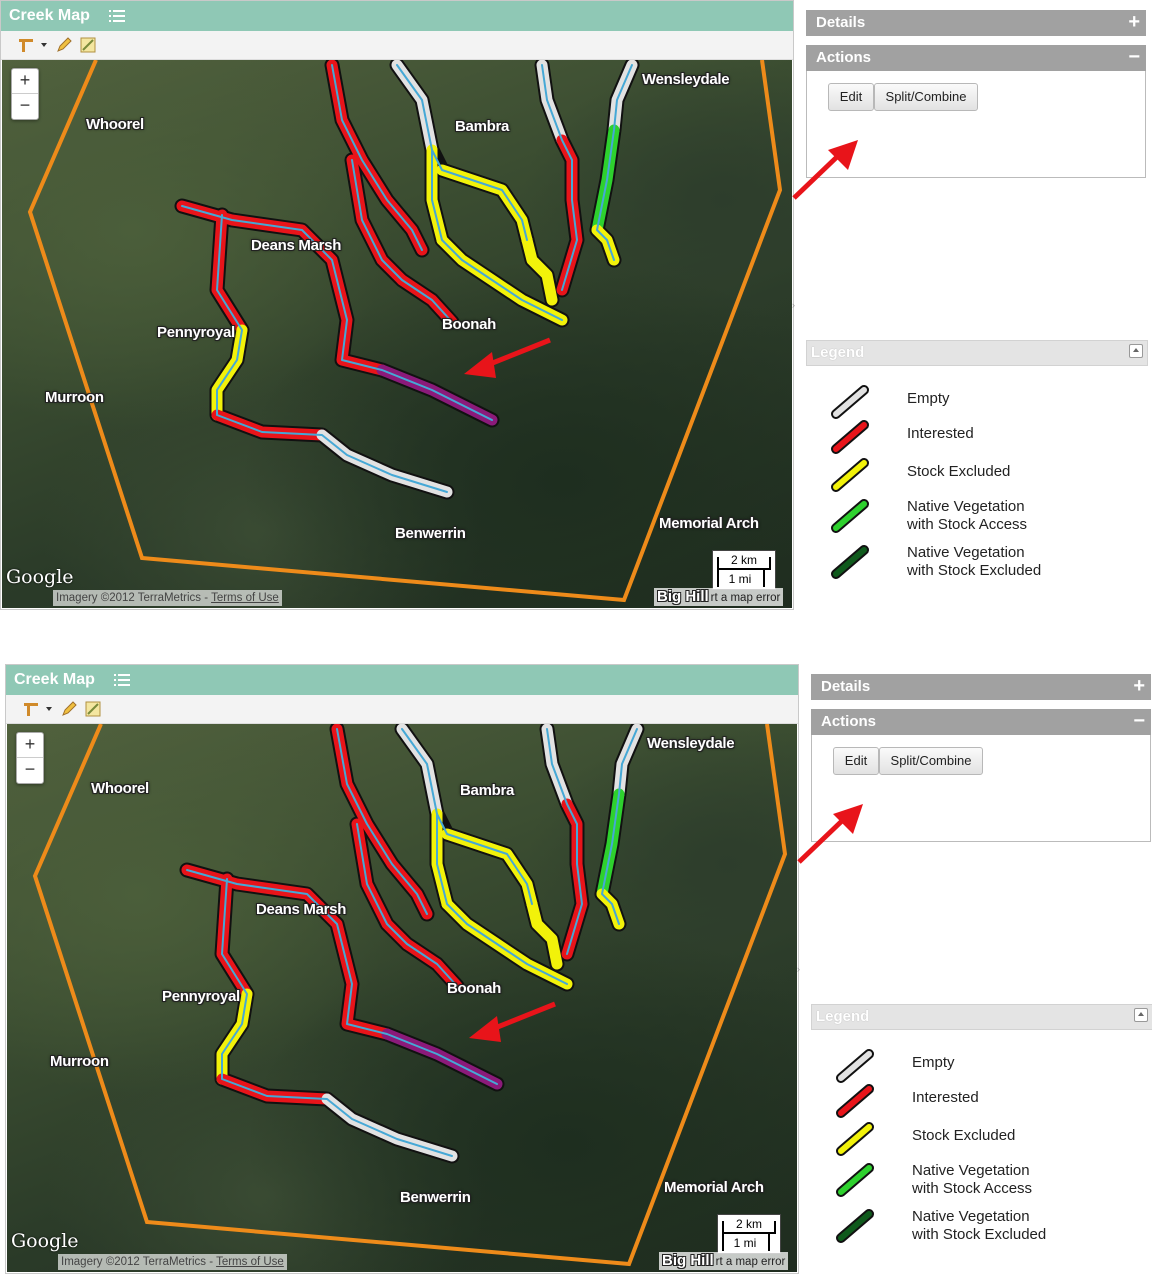 The height and width of the screenshot is (1276, 1152). What do you see at coordinates (855, 1226) in the screenshot?
I see `native-veg-excluded-swatch-icon` at bounding box center [855, 1226].